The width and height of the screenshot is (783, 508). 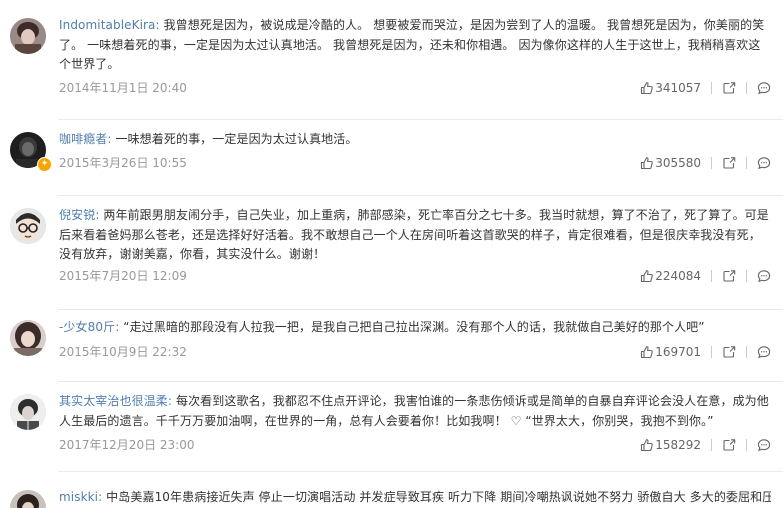 I want to click on comment-actions: 341057, so click(x=705, y=88).